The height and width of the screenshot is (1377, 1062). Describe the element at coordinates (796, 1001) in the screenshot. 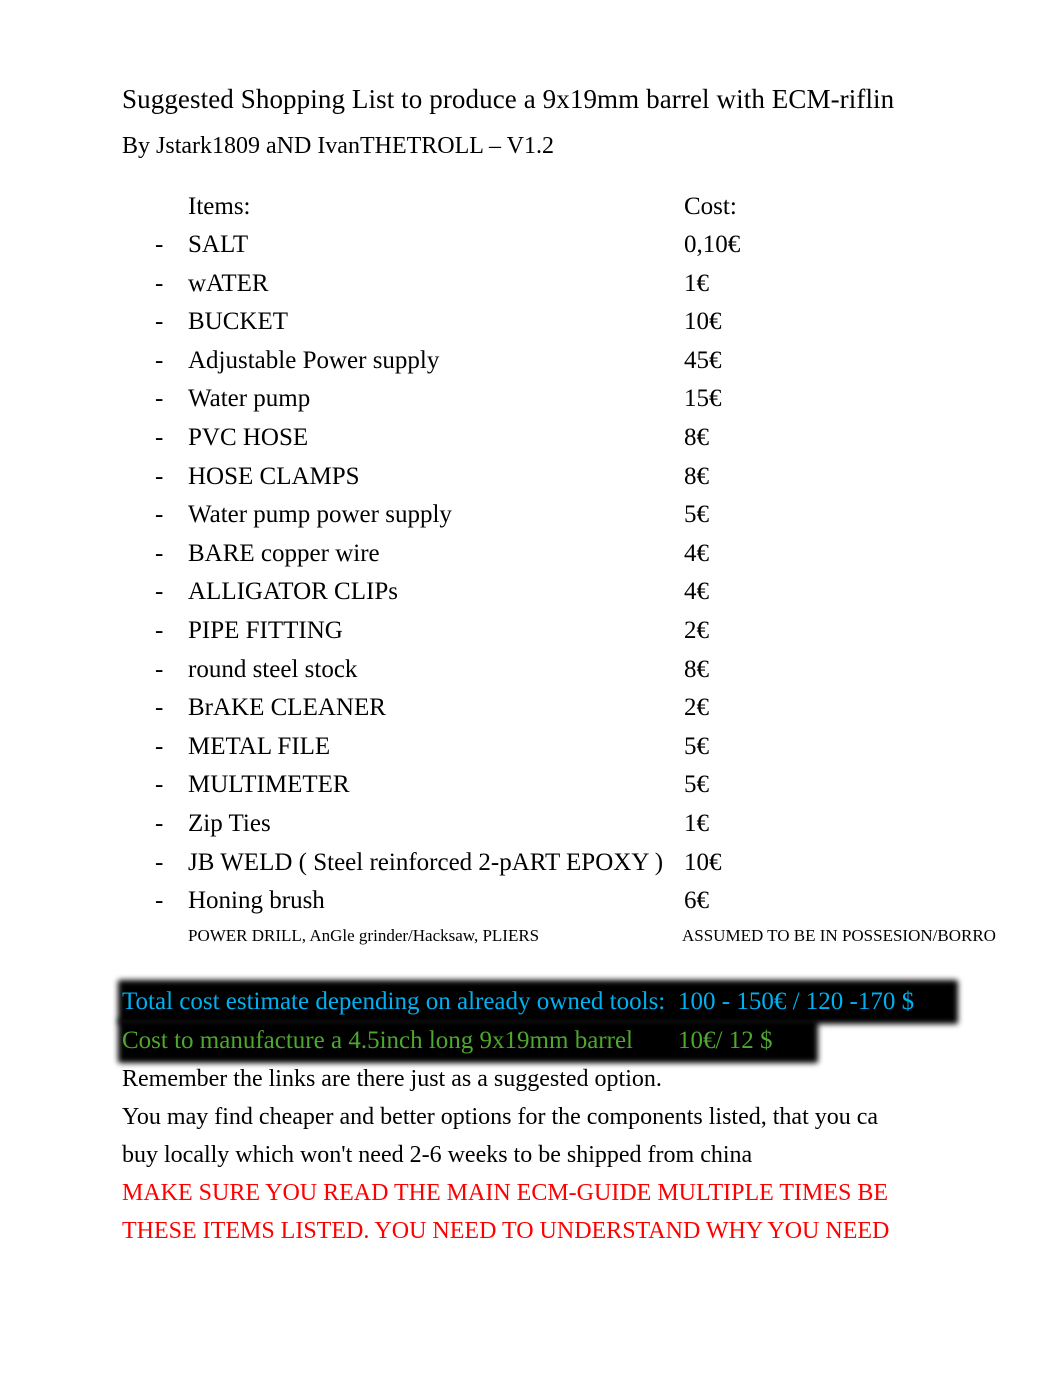

I see `total-cost-value: 100 - 150€ / 120 -170 $` at that location.